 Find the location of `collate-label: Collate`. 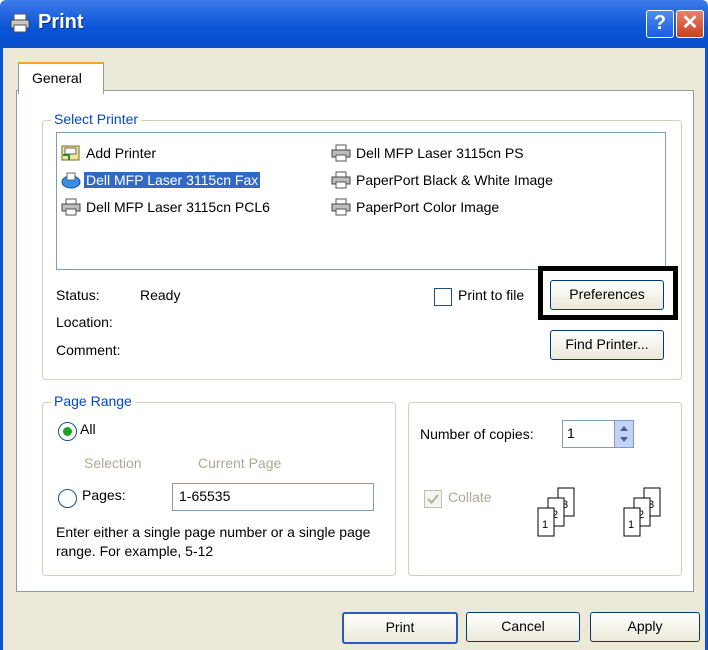

collate-label: Collate is located at coordinates (470, 497).